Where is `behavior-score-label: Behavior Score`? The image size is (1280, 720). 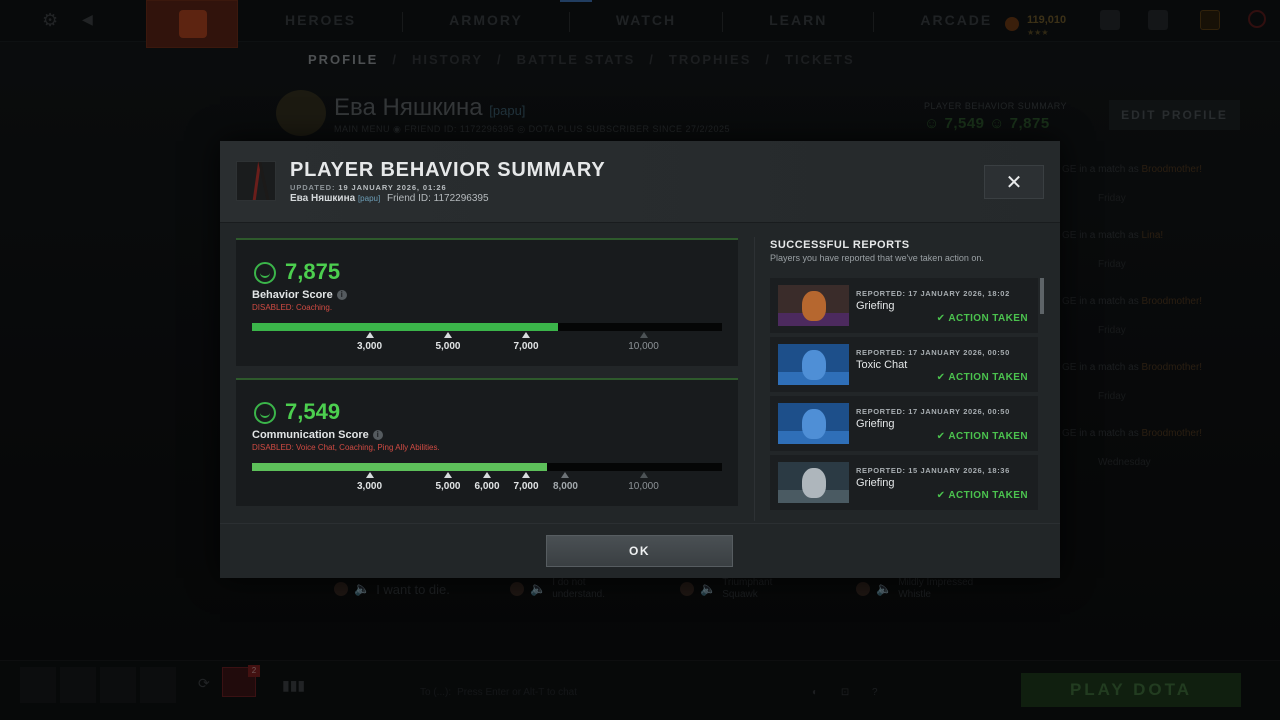
behavior-score-label: Behavior Score is located at coordinates (292, 295).